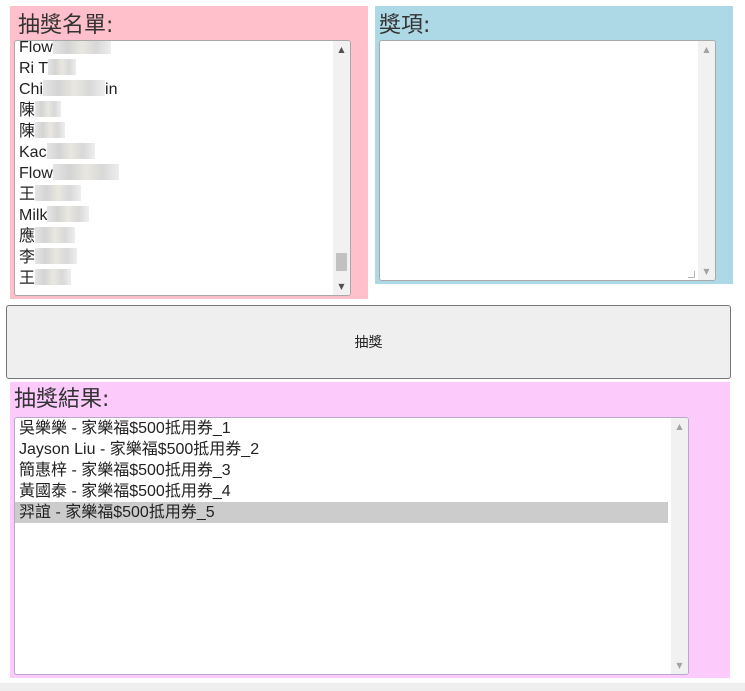  Describe the element at coordinates (405, 25) in the screenshot. I see `prizes-title: 獎項:` at that location.